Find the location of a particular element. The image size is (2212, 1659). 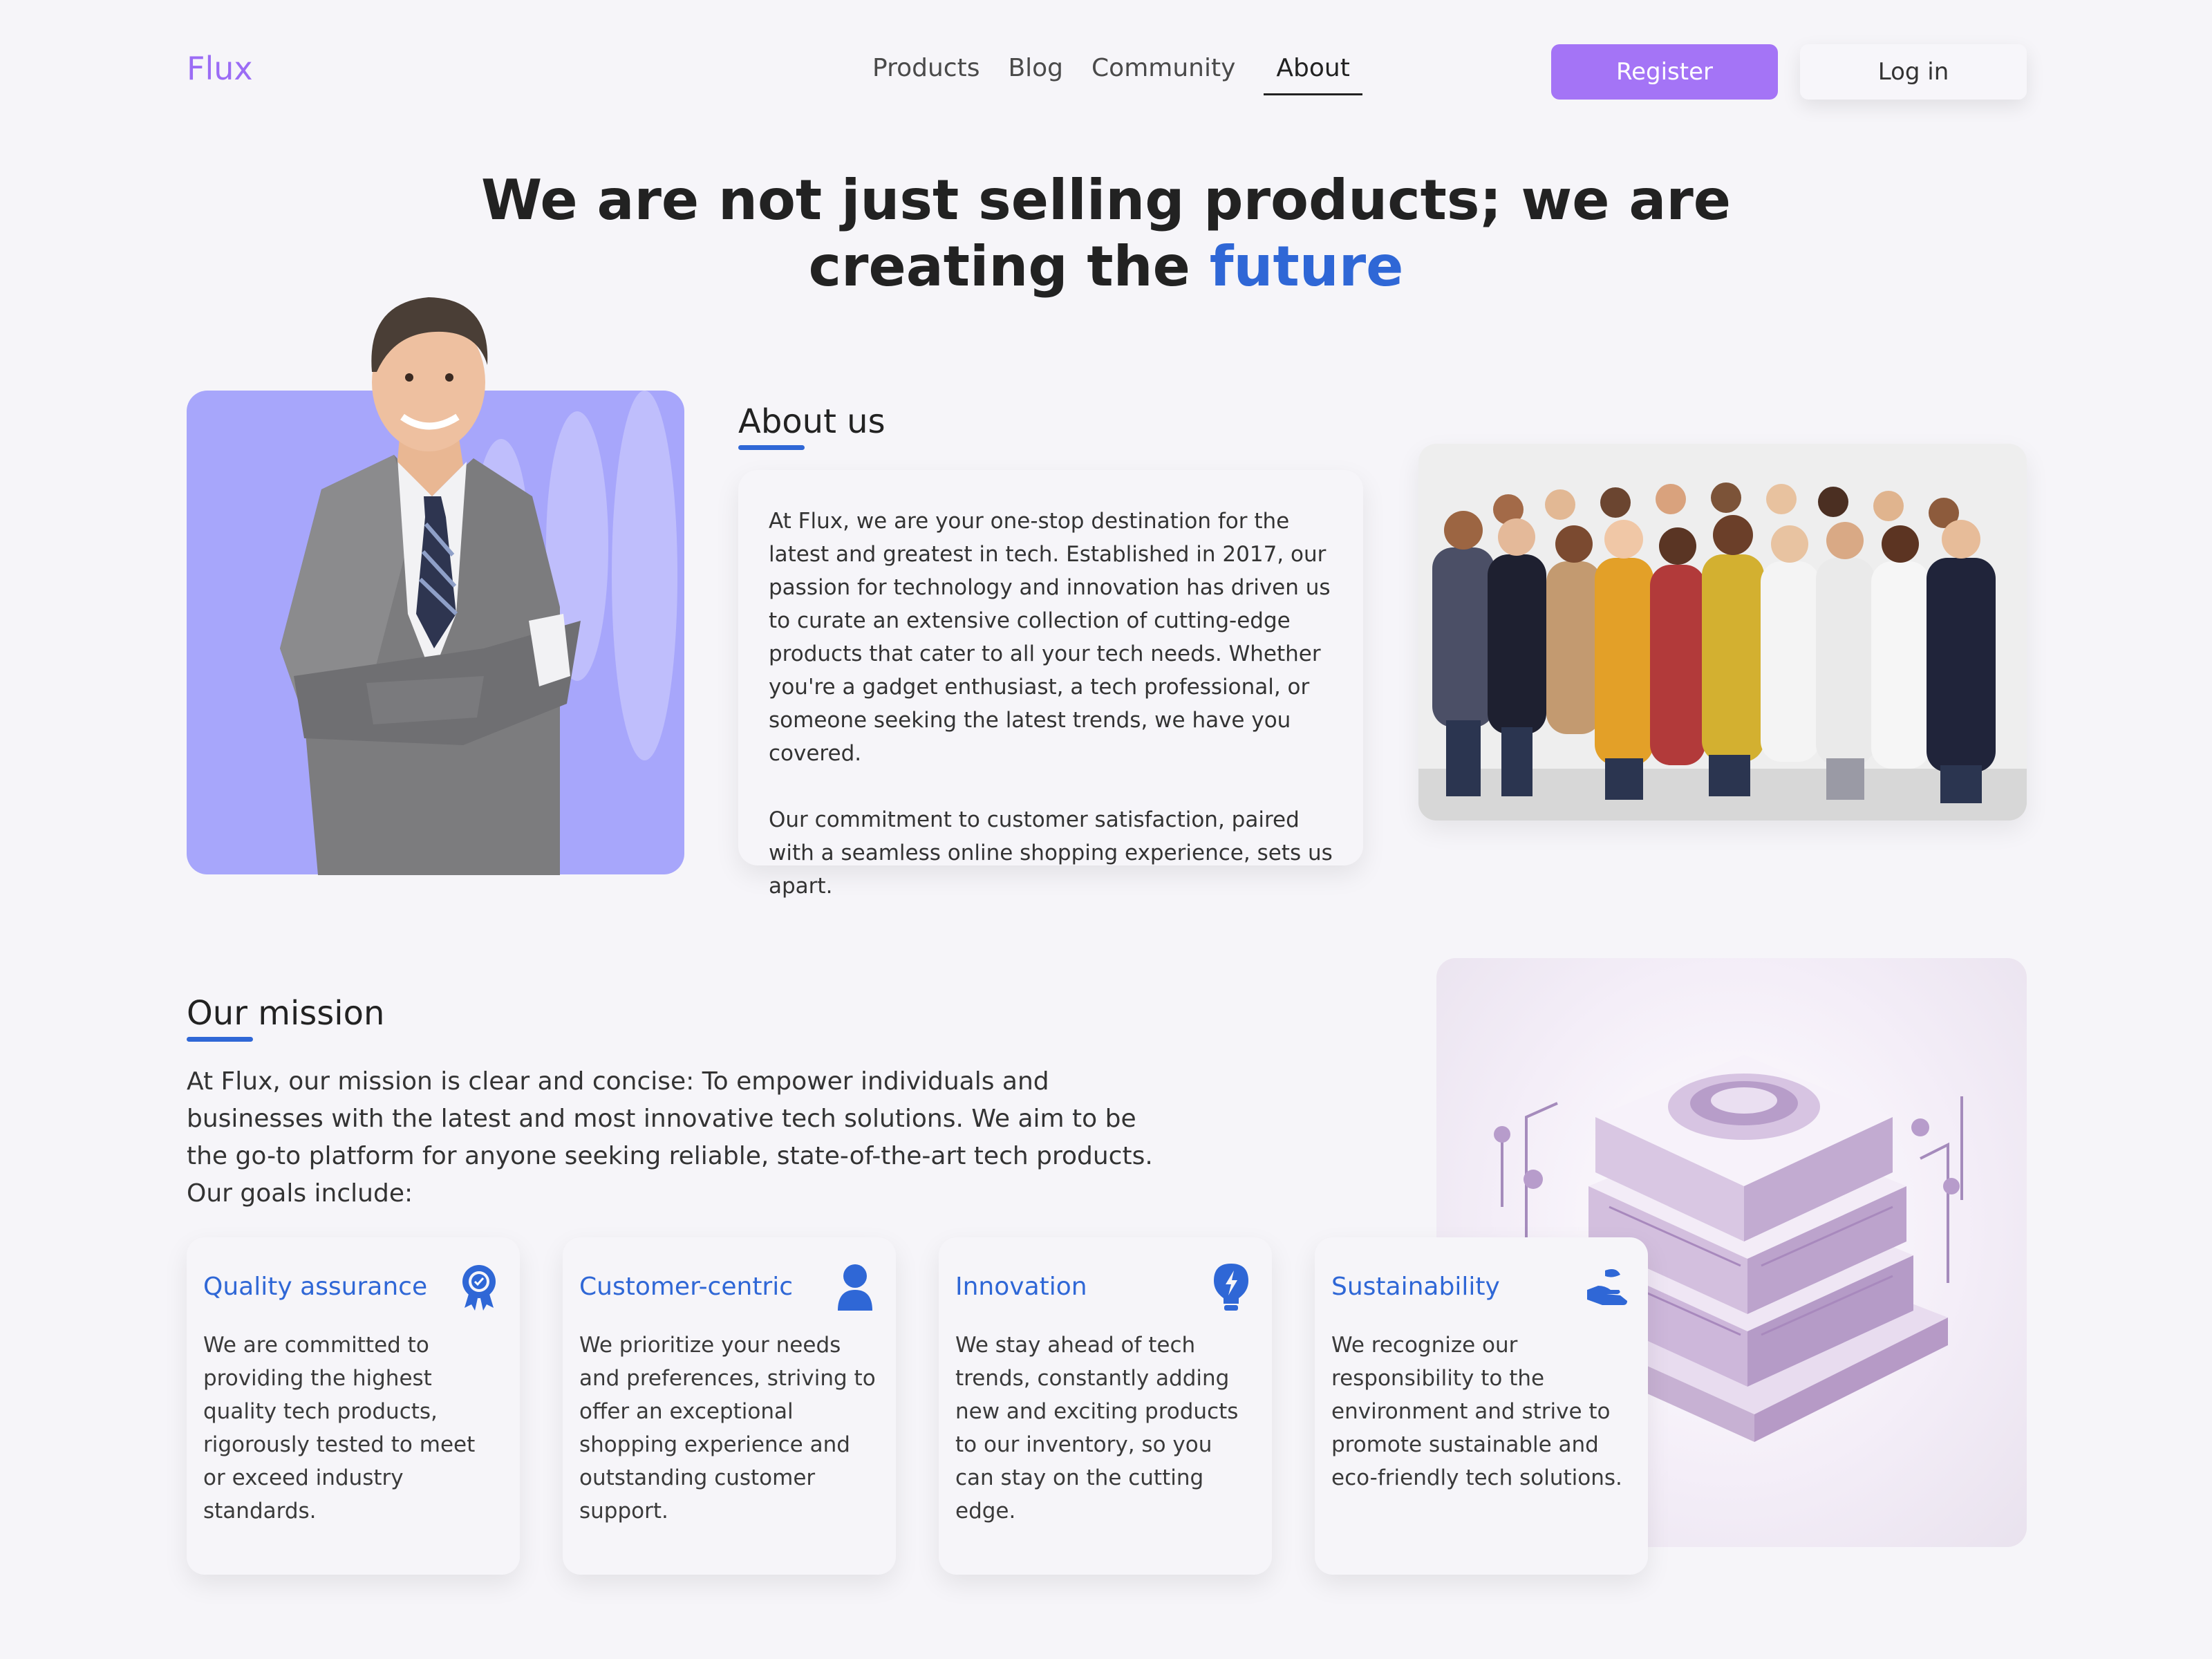

decor-oval is located at coordinates (644, 575).